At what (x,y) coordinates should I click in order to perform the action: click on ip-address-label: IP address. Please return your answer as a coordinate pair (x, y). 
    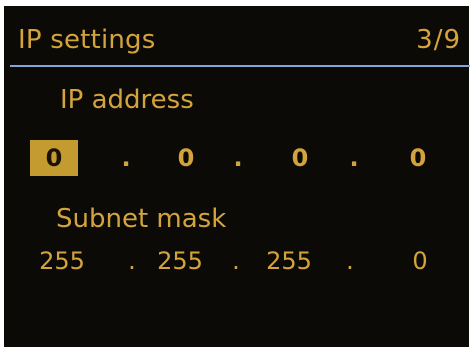
    Looking at the image, I should click on (127, 100).